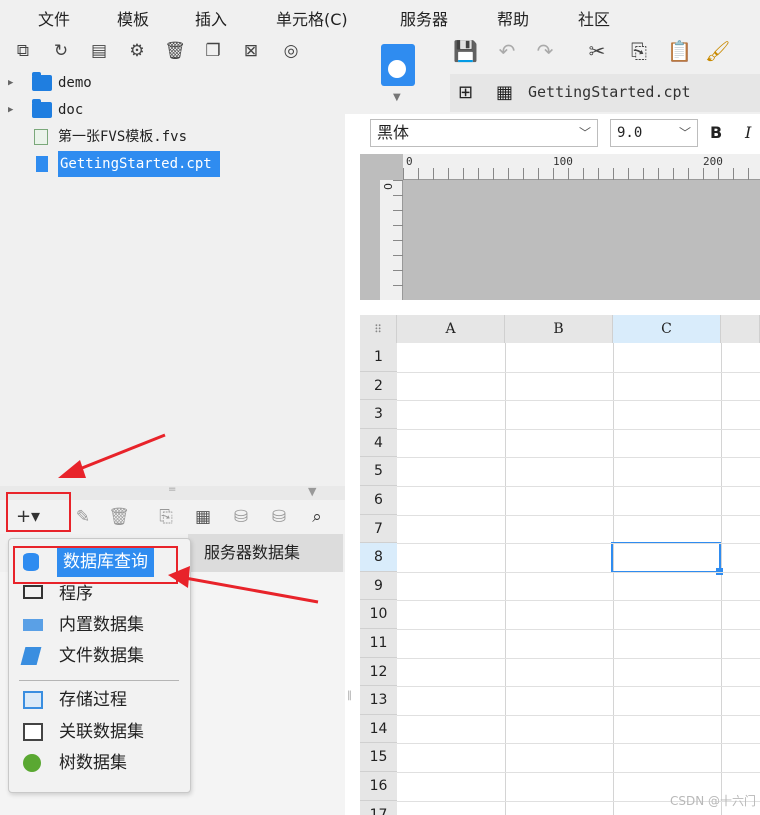  I want to click on annotation-arrows, so click(188, 518).